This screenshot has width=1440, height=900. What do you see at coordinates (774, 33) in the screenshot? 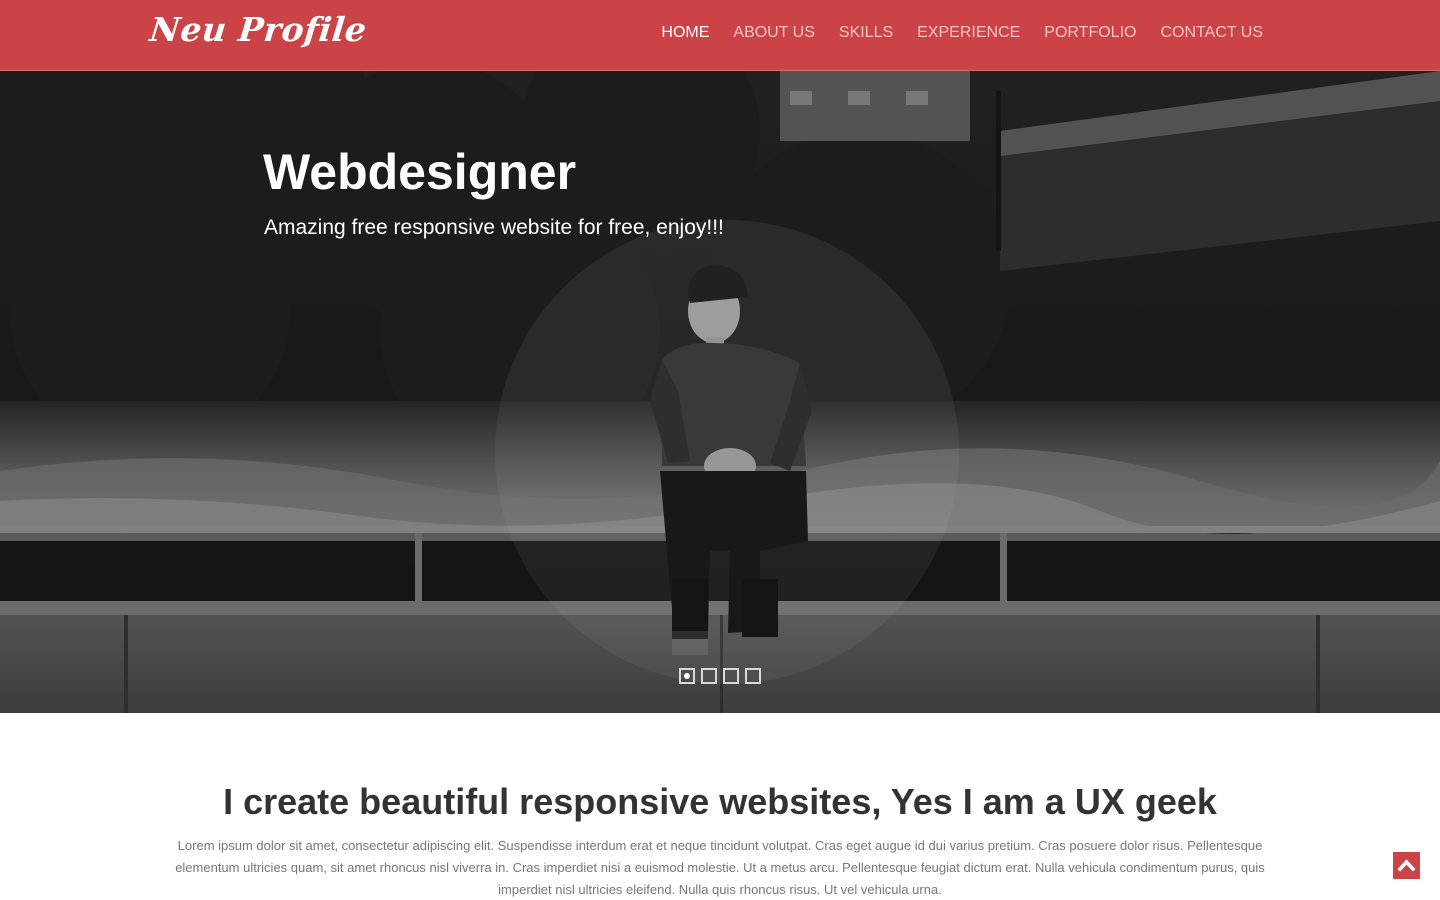
I see `nav-item-about-us: ABOUT US` at bounding box center [774, 33].